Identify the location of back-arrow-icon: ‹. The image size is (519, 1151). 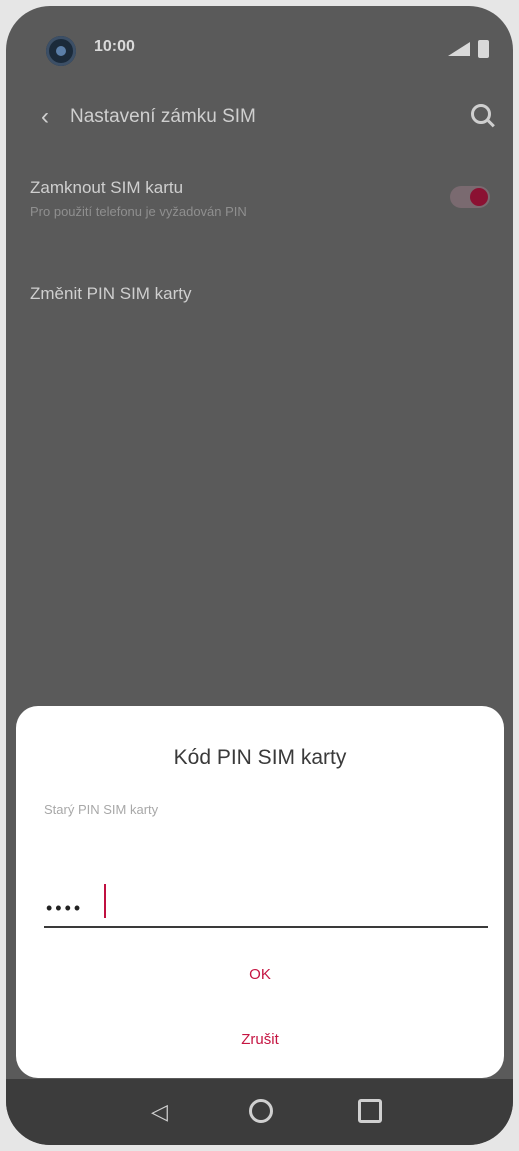
(45, 117).